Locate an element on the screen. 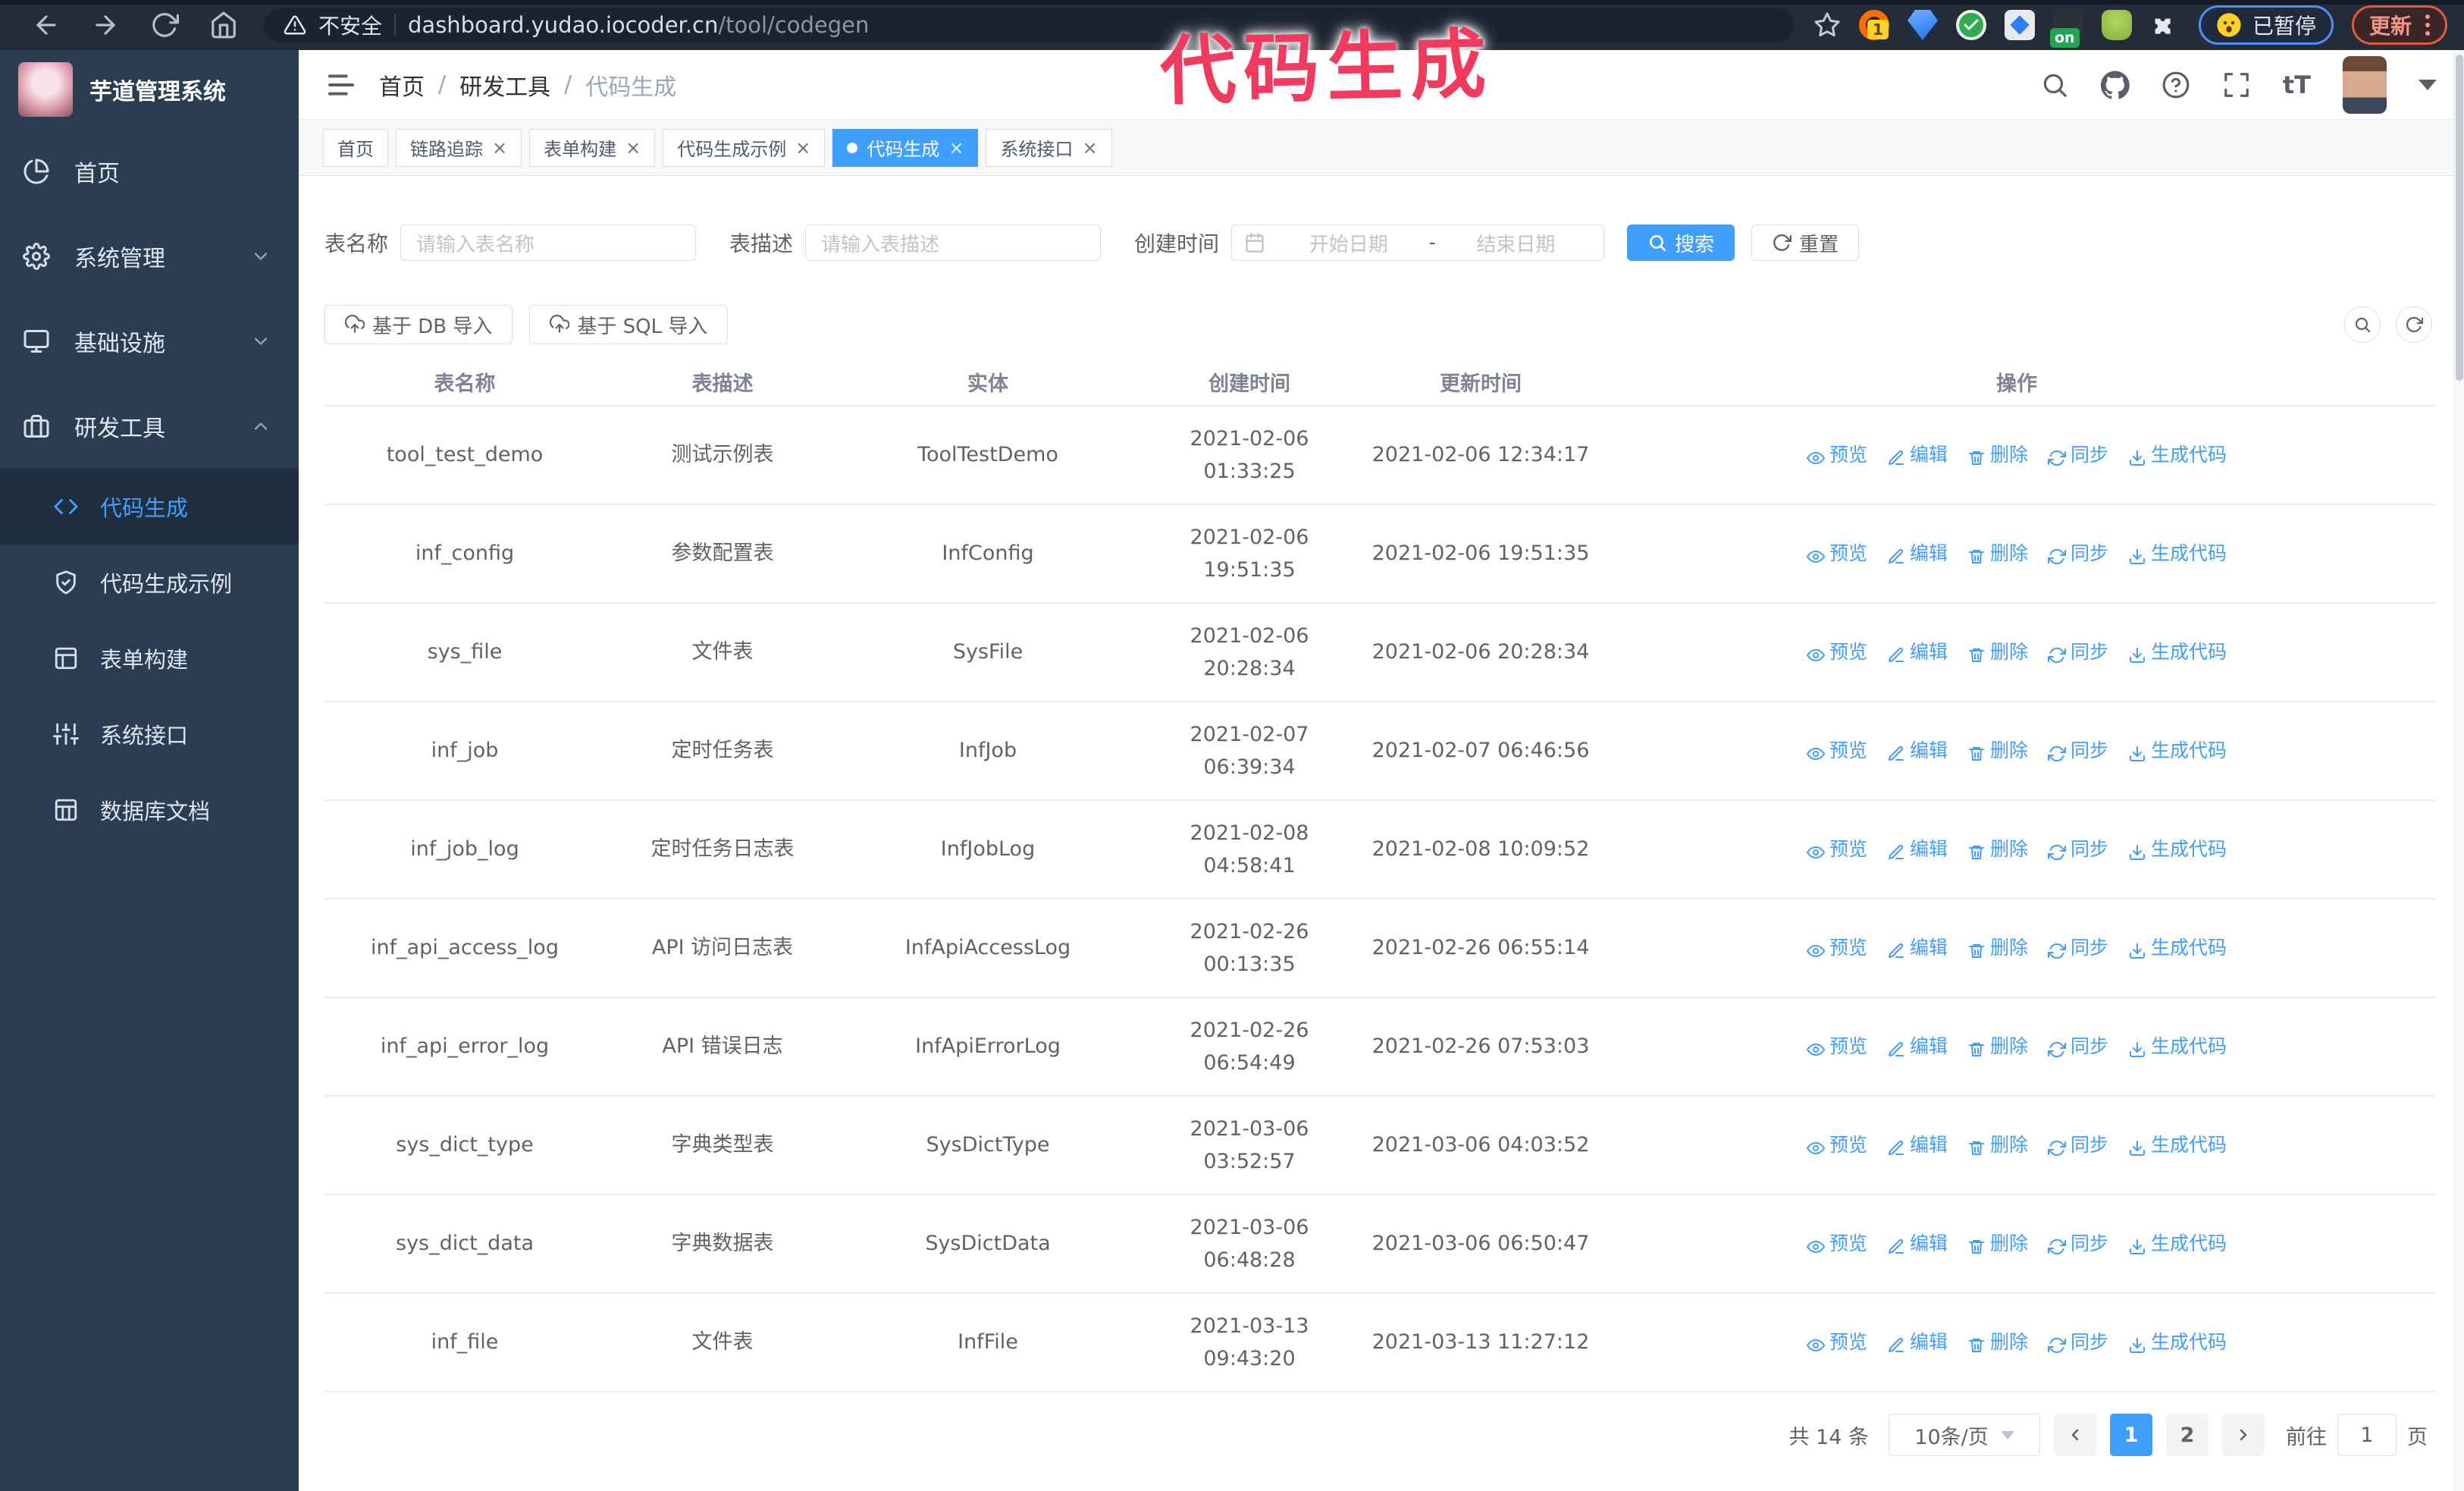  extension-grid-icon is located at coordinates (2020, 25).